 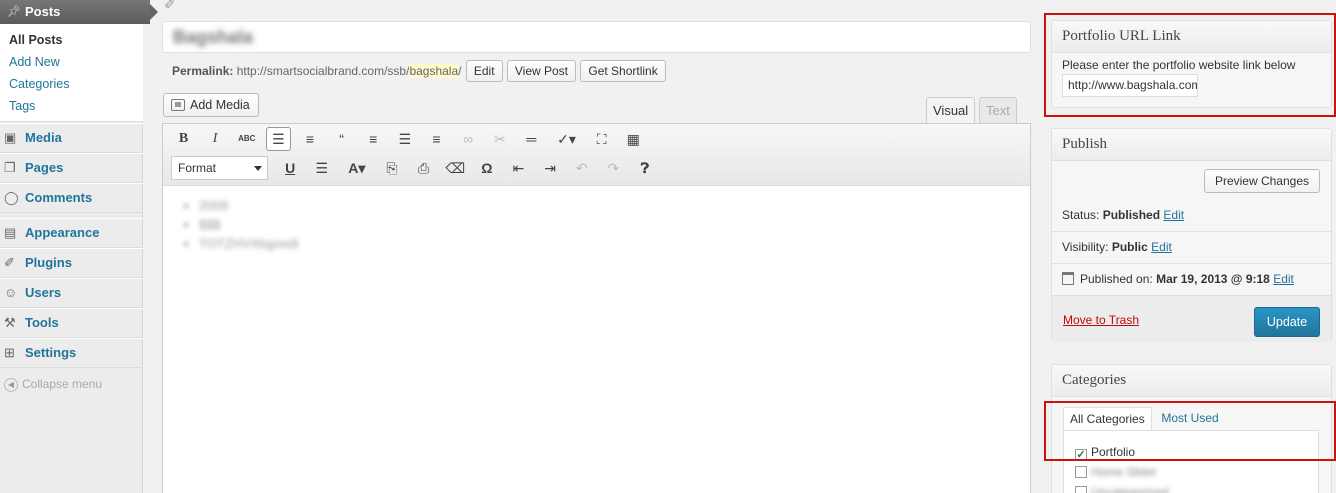 I want to click on submenu-all-posts: All Posts, so click(x=71, y=43).